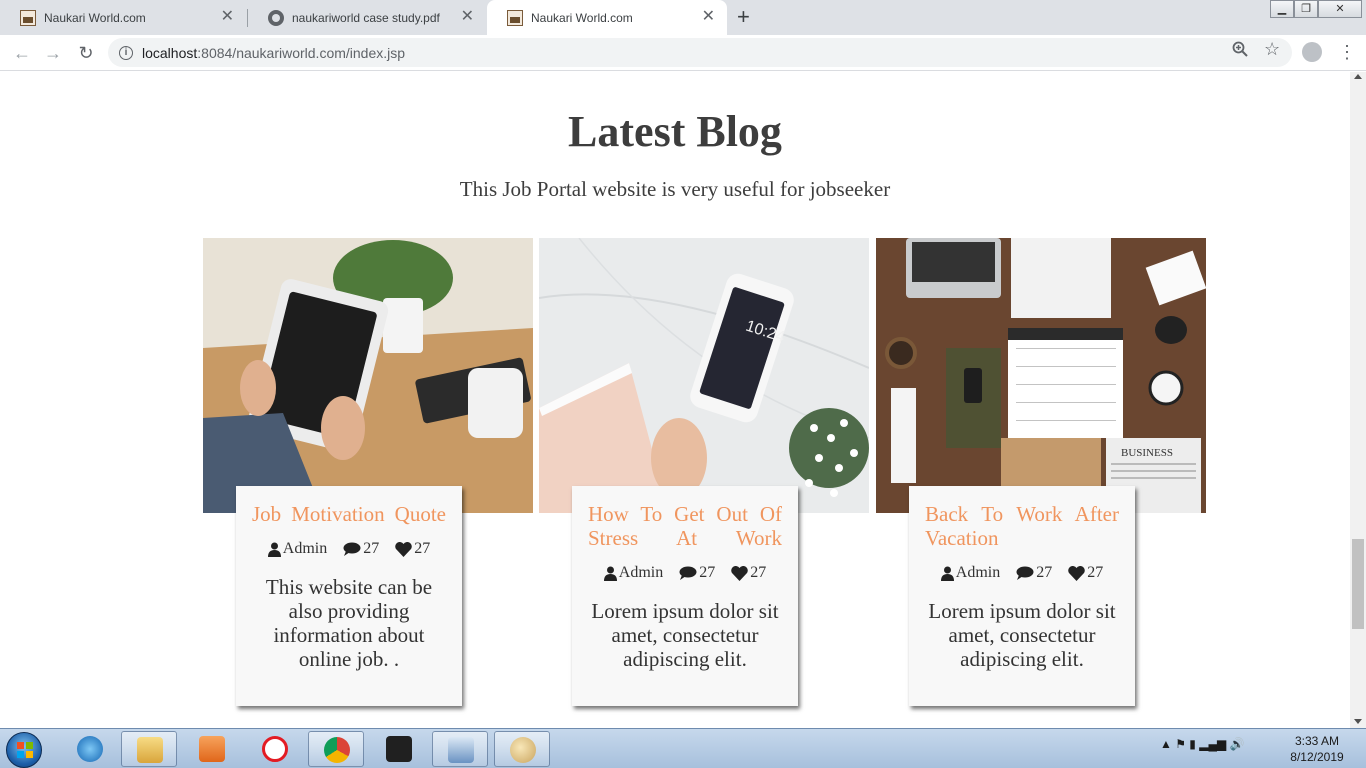  What do you see at coordinates (1147, 453) in the screenshot?
I see `svg-text: BUSINESS` at bounding box center [1147, 453].